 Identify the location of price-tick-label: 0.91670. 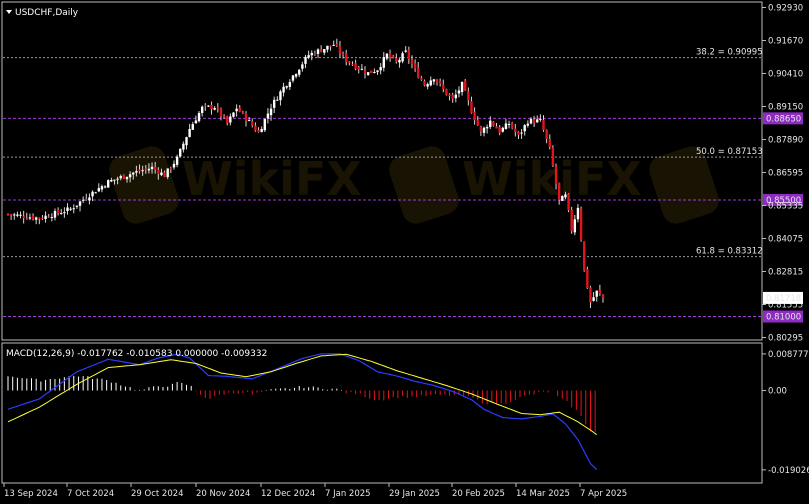
(785, 42).